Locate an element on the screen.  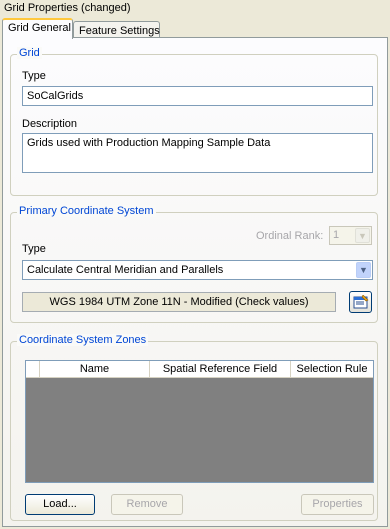
tab-grid-general: Grid General is located at coordinates (37, 28).